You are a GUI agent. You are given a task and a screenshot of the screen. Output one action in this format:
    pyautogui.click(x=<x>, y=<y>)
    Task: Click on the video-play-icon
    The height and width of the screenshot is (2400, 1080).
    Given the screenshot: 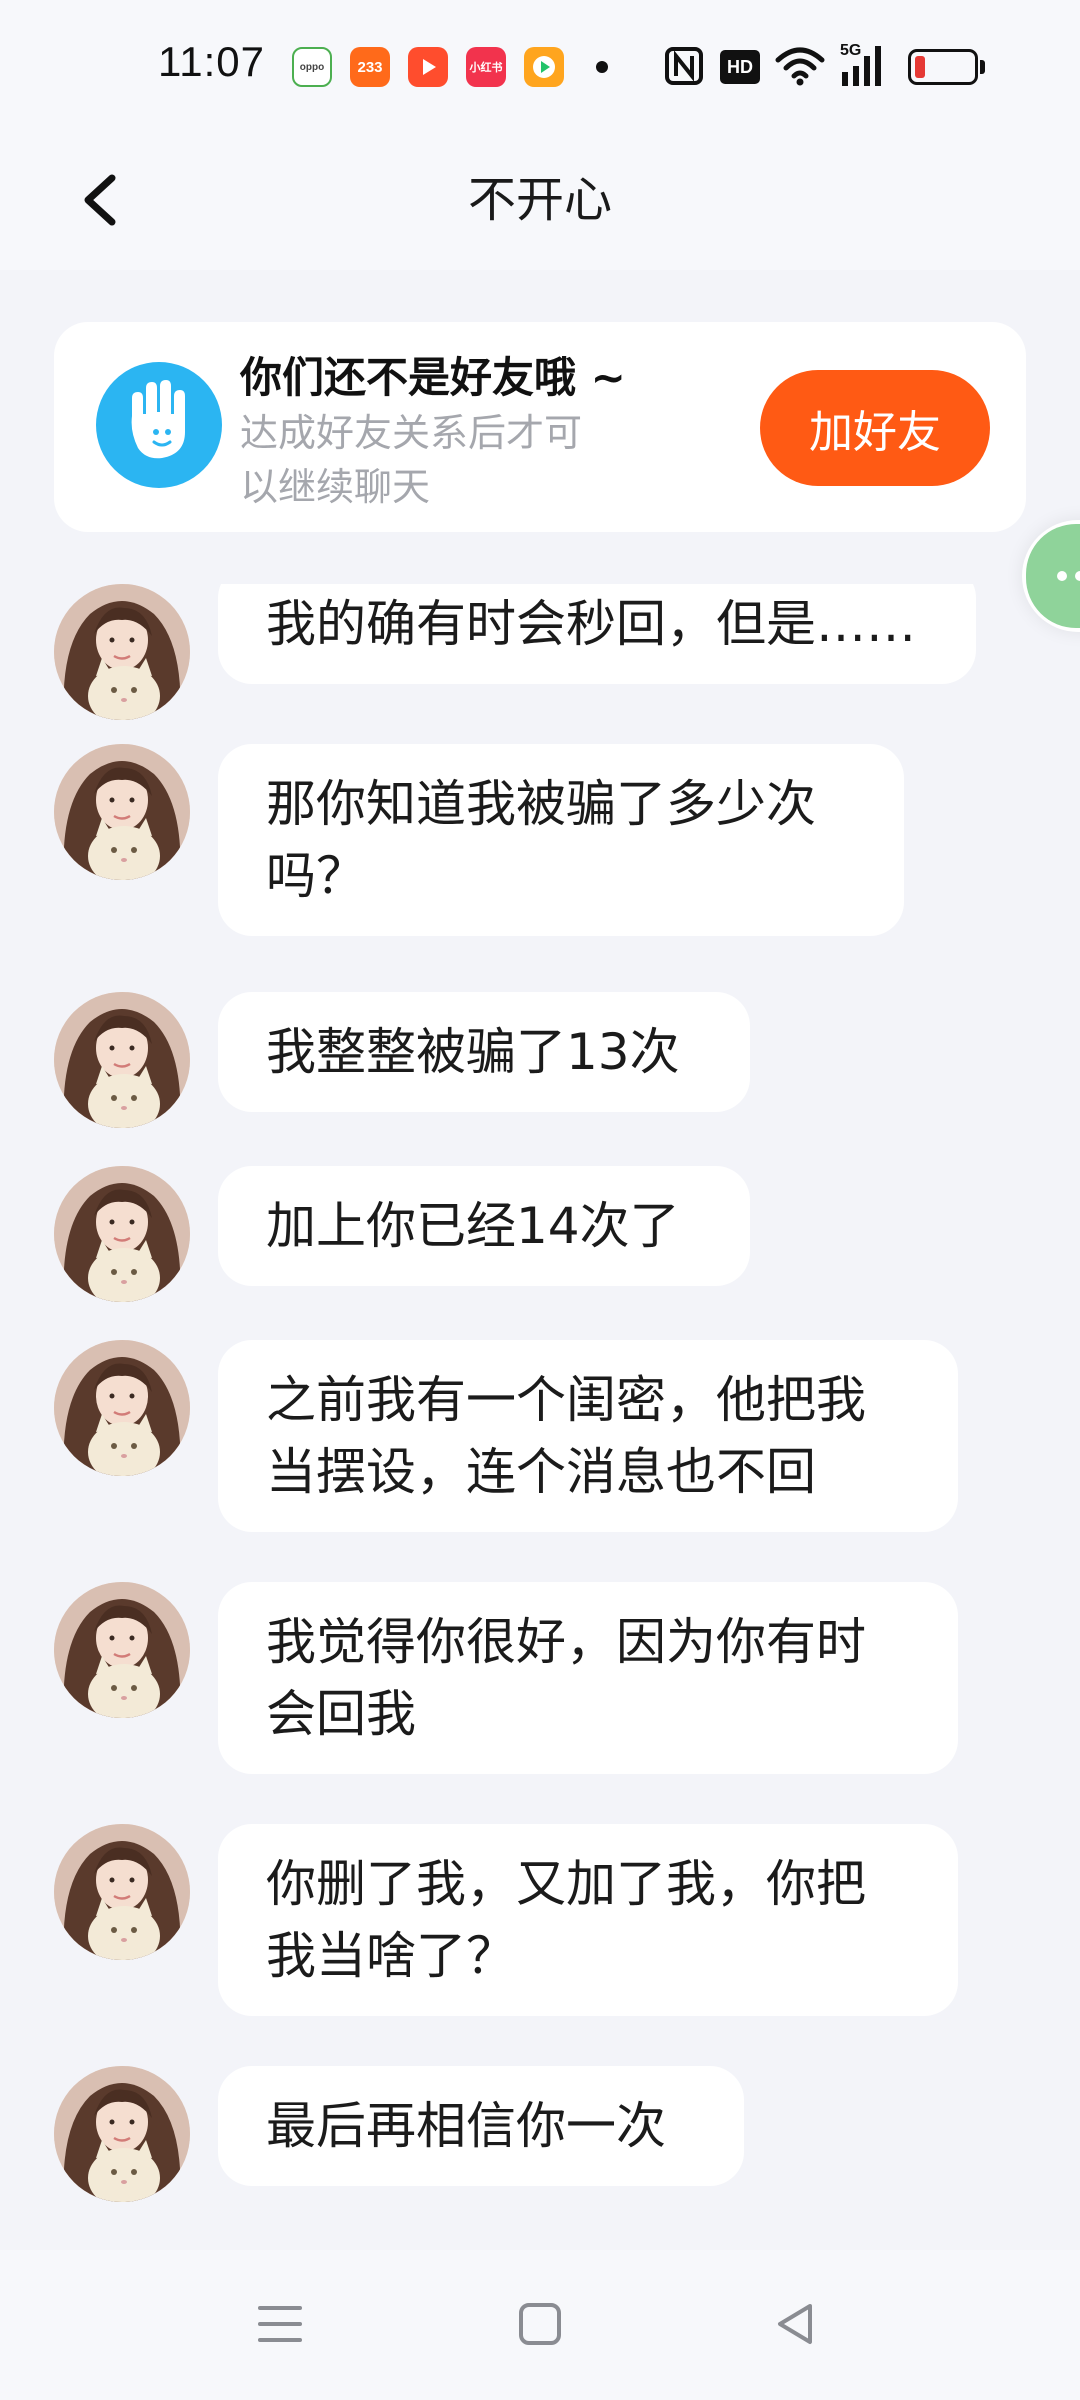 What is the action you would take?
    pyautogui.click(x=428, y=67)
    